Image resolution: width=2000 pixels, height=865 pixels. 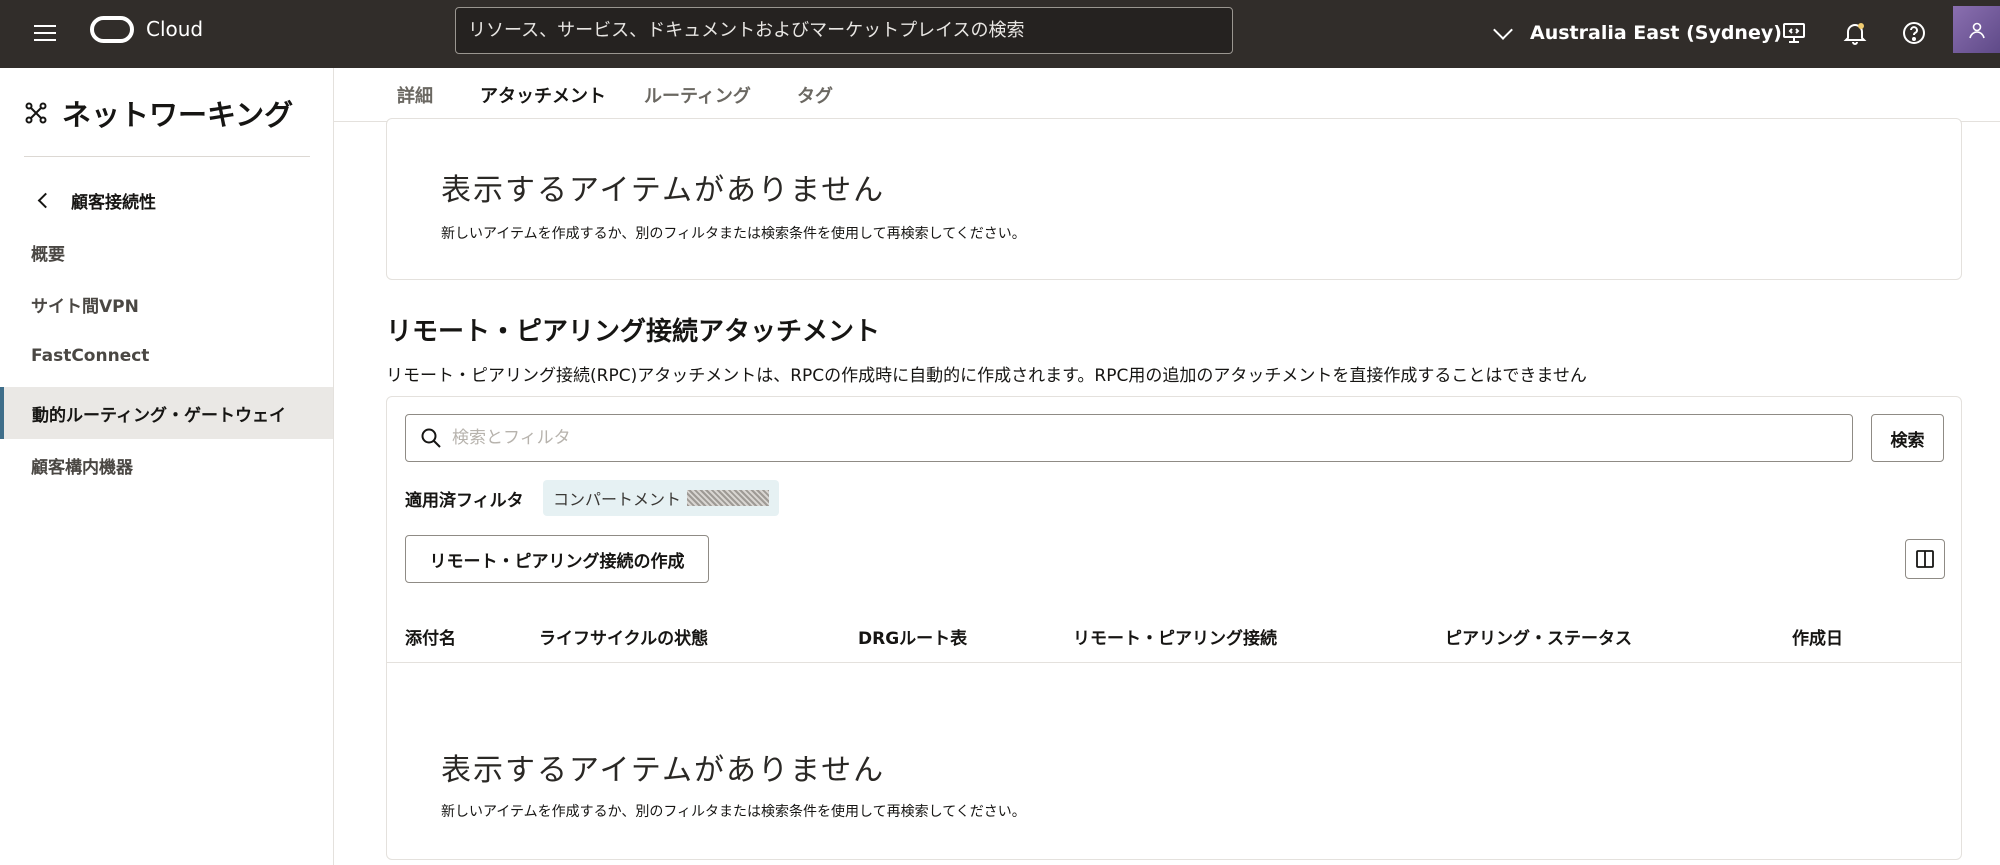 I want to click on columns-icon, so click(x=1925, y=559).